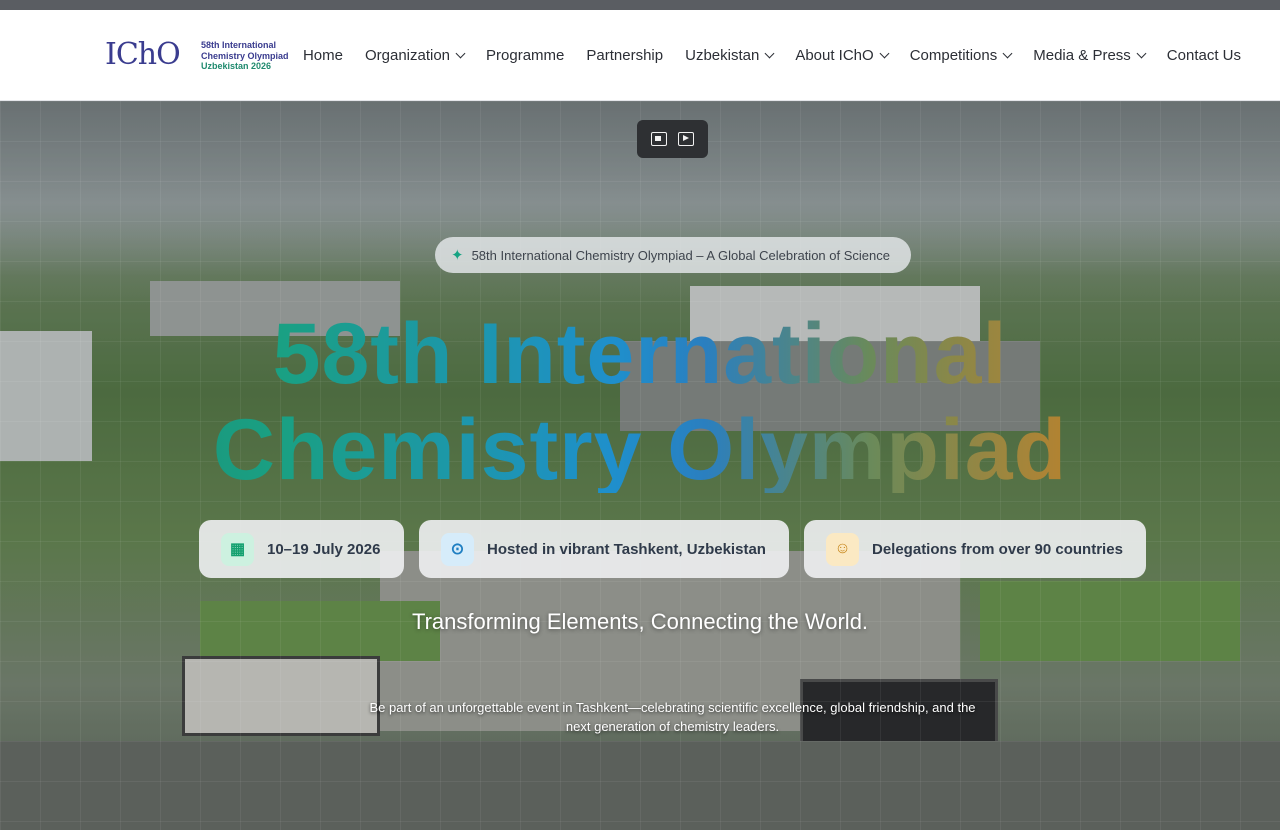 This screenshot has width=1280, height=830. Describe the element at coordinates (1082, 55) in the screenshot. I see `nav-label: Media & Press` at that location.